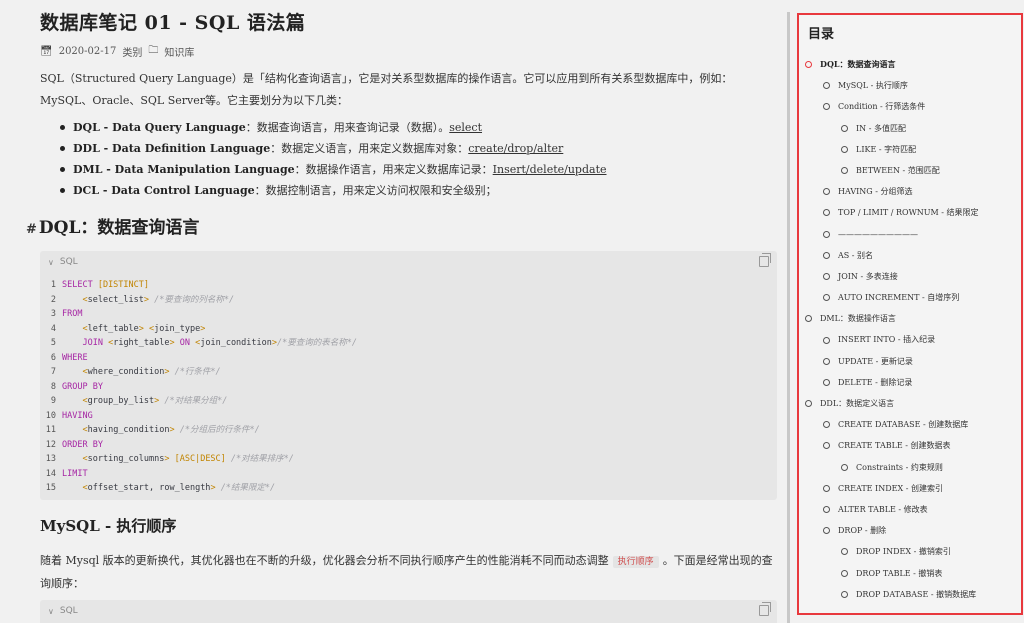 This screenshot has height=623, width=1024. What do you see at coordinates (50, 415) in the screenshot?
I see `line-number: 10` at bounding box center [50, 415].